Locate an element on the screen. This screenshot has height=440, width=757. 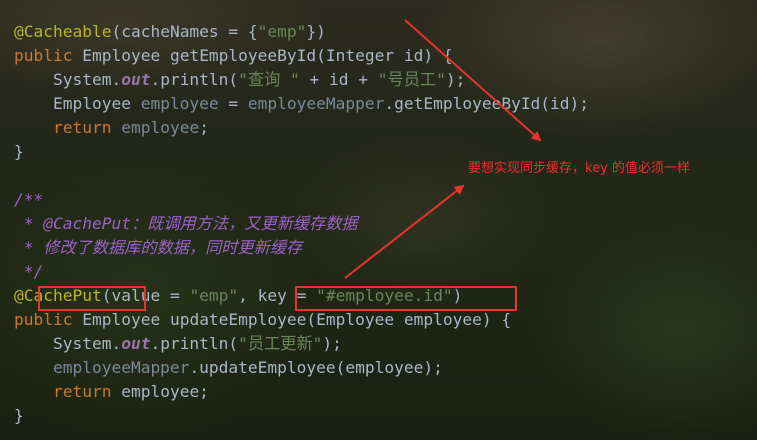
code-line: * @CachePut：既调用方法，又更新缓存数据 is located at coordinates (301, 224).